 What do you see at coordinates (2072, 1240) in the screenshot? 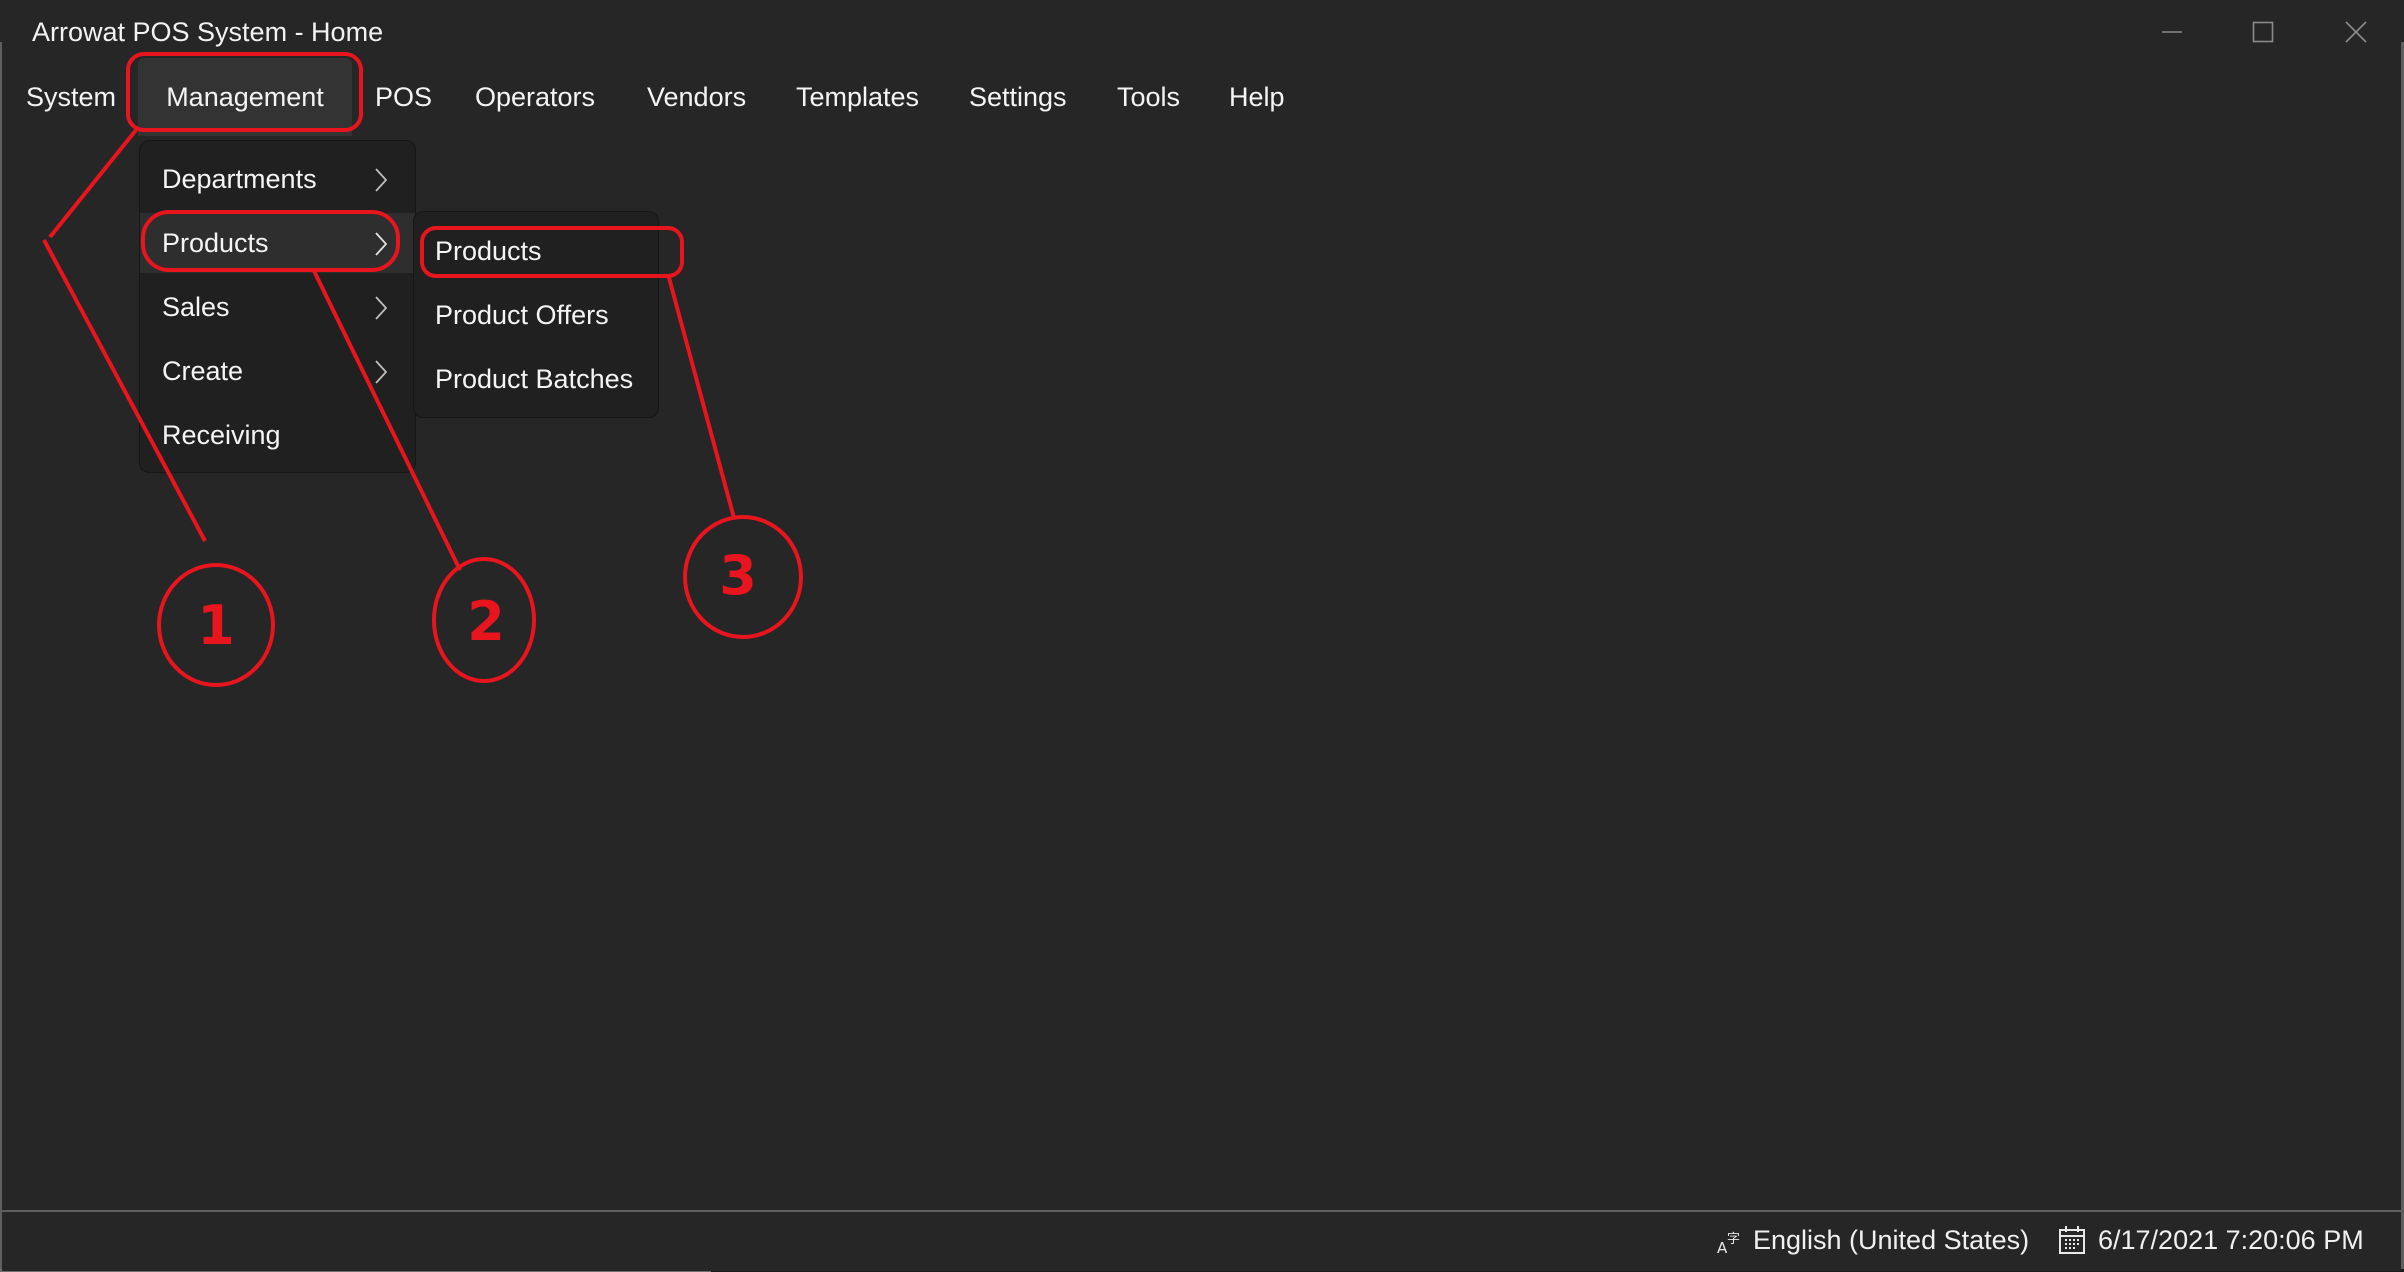
I see `calendar-icon` at bounding box center [2072, 1240].